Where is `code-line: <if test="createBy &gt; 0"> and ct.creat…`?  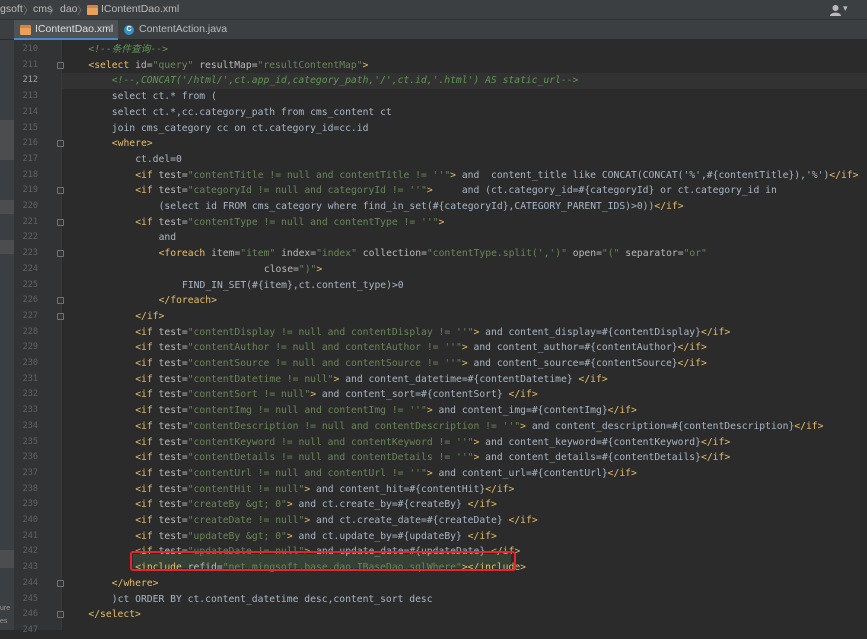 code-line: <if test="createBy &gt; 0"> and ct.creat… is located at coordinates (316, 505).